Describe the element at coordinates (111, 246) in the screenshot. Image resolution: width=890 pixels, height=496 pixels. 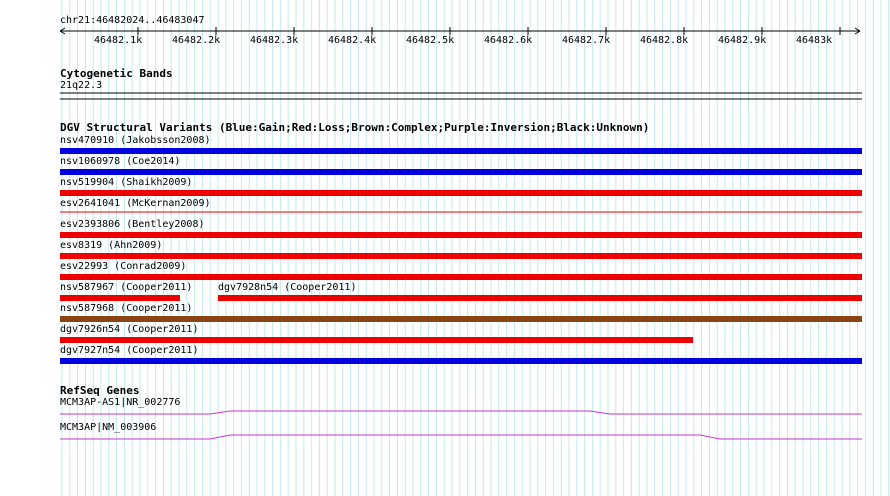
I see `dgv-feature-label: esv8319 (Ahn2009)` at that location.